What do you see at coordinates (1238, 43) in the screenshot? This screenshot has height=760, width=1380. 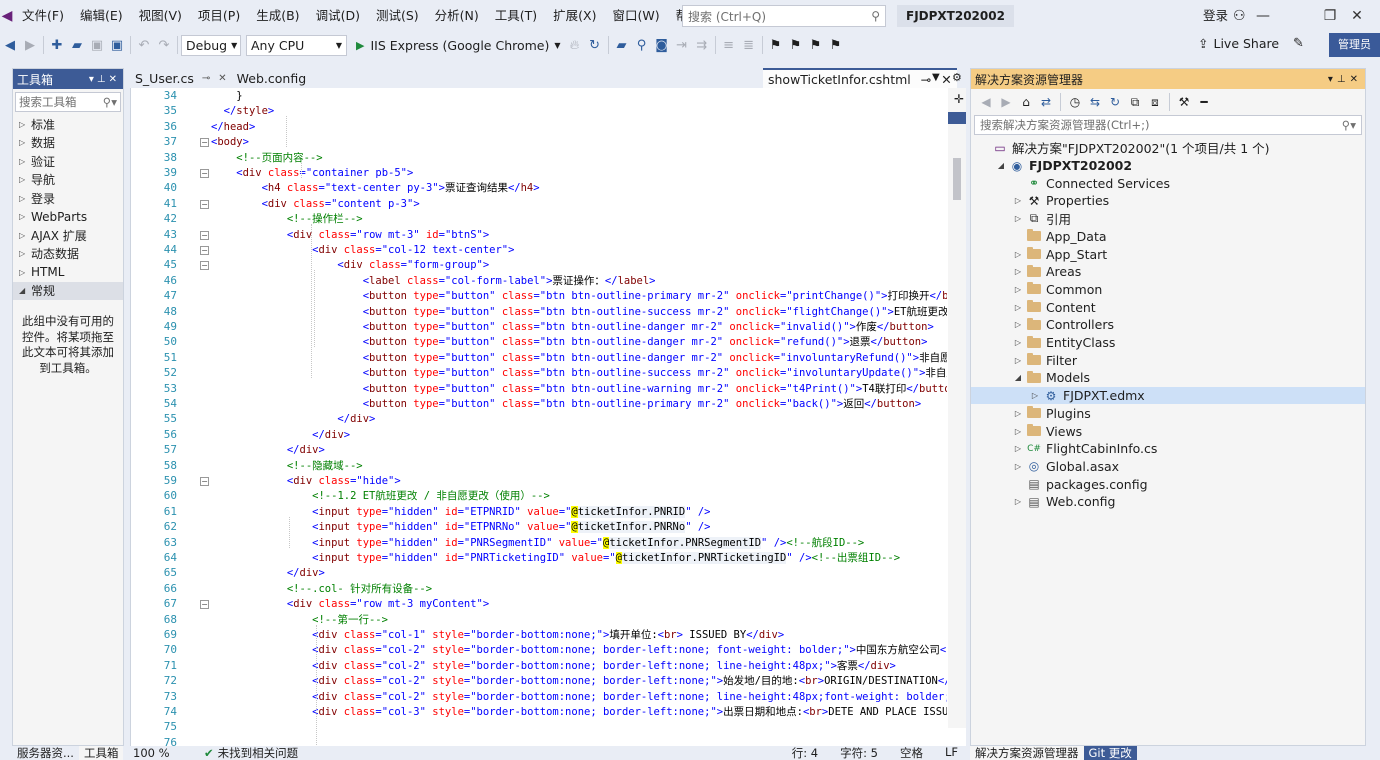 I see `live-share-button: ⇪ Live Share` at bounding box center [1238, 43].